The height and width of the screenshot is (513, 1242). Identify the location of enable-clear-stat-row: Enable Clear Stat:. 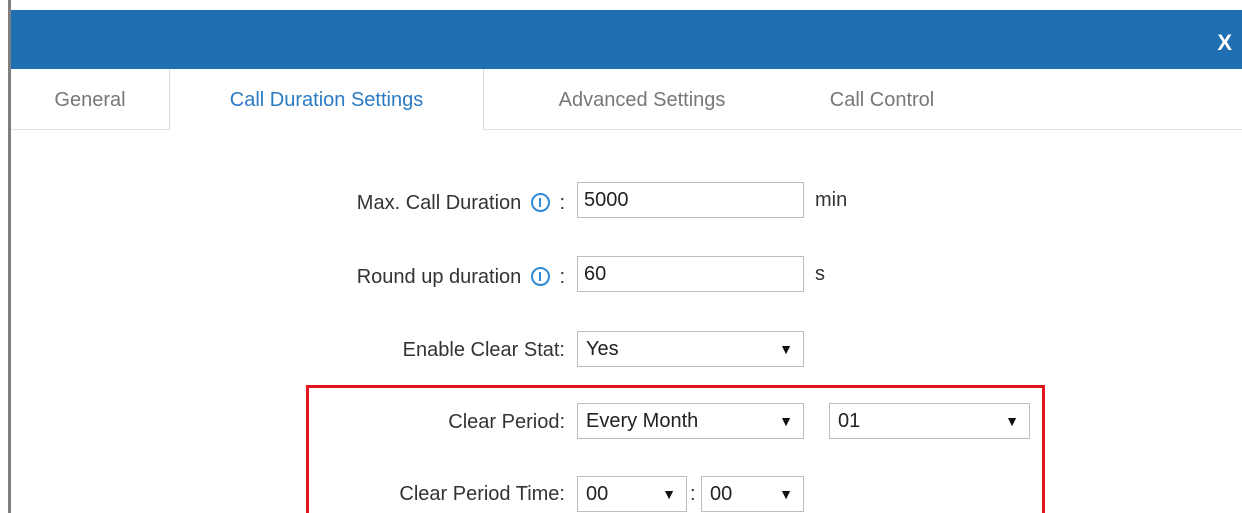
(282, 350).